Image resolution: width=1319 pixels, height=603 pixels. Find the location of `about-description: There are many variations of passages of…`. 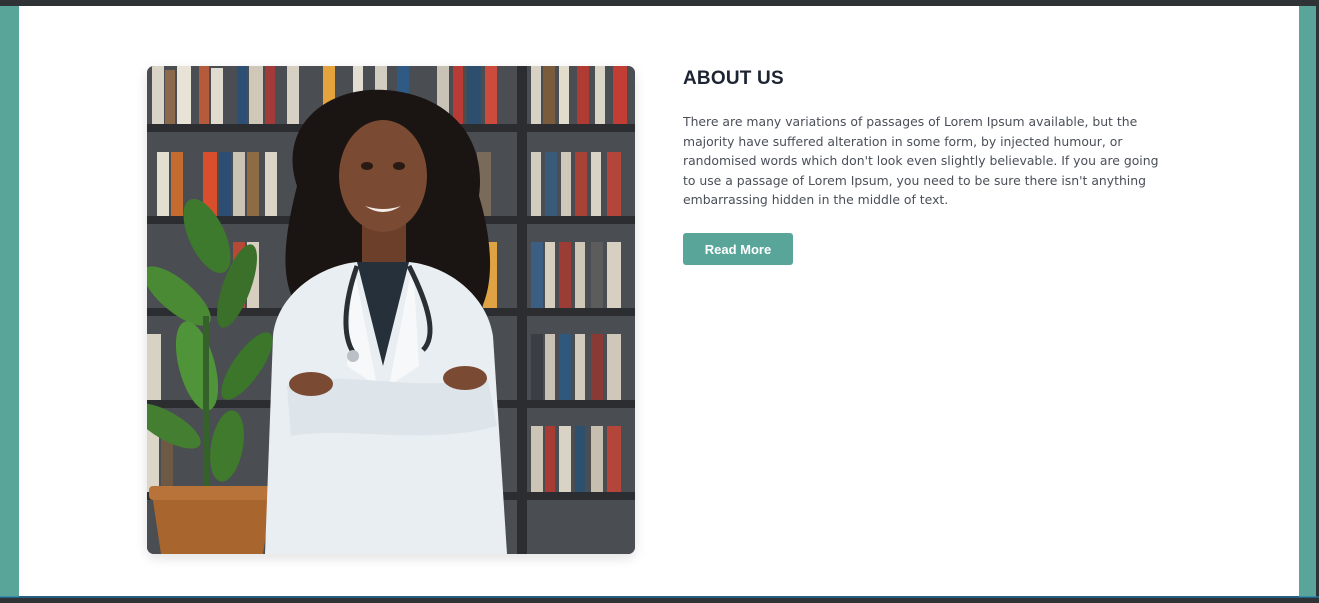

about-description: There are many variations of passages of… is located at coordinates (921, 160).